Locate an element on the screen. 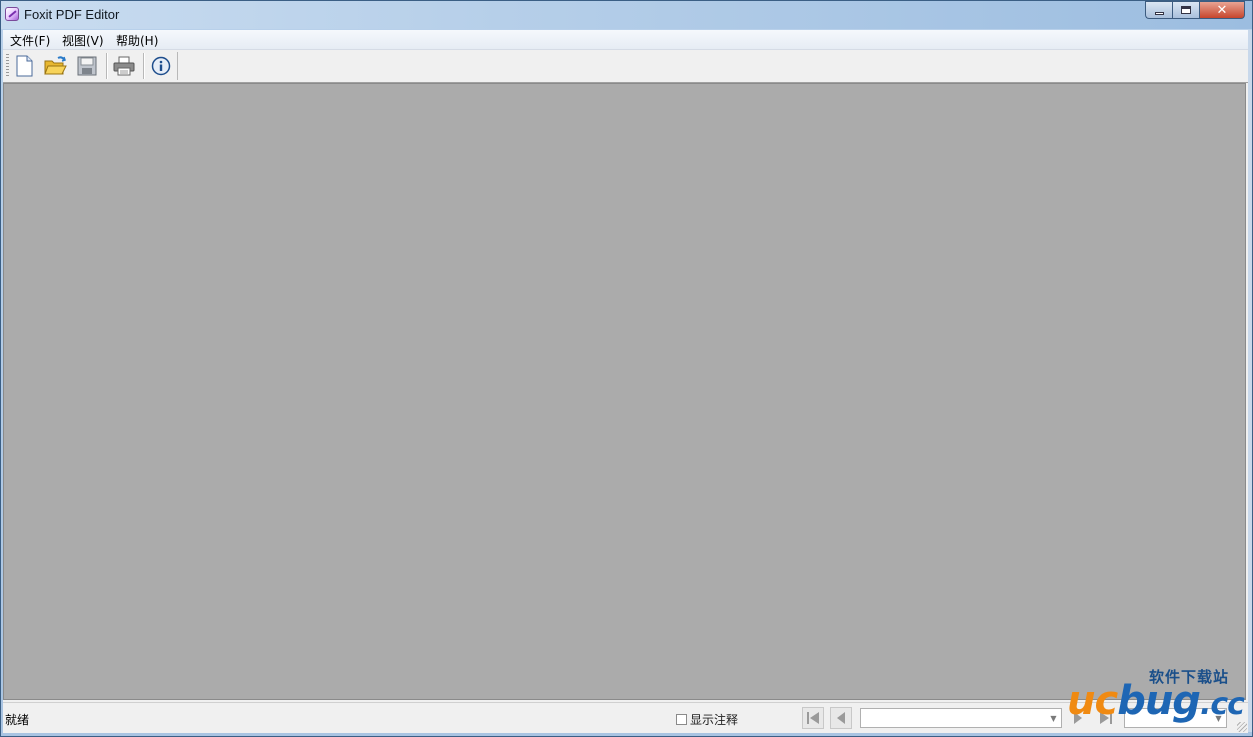  close-button: ✕ is located at coordinates (1222, 10).